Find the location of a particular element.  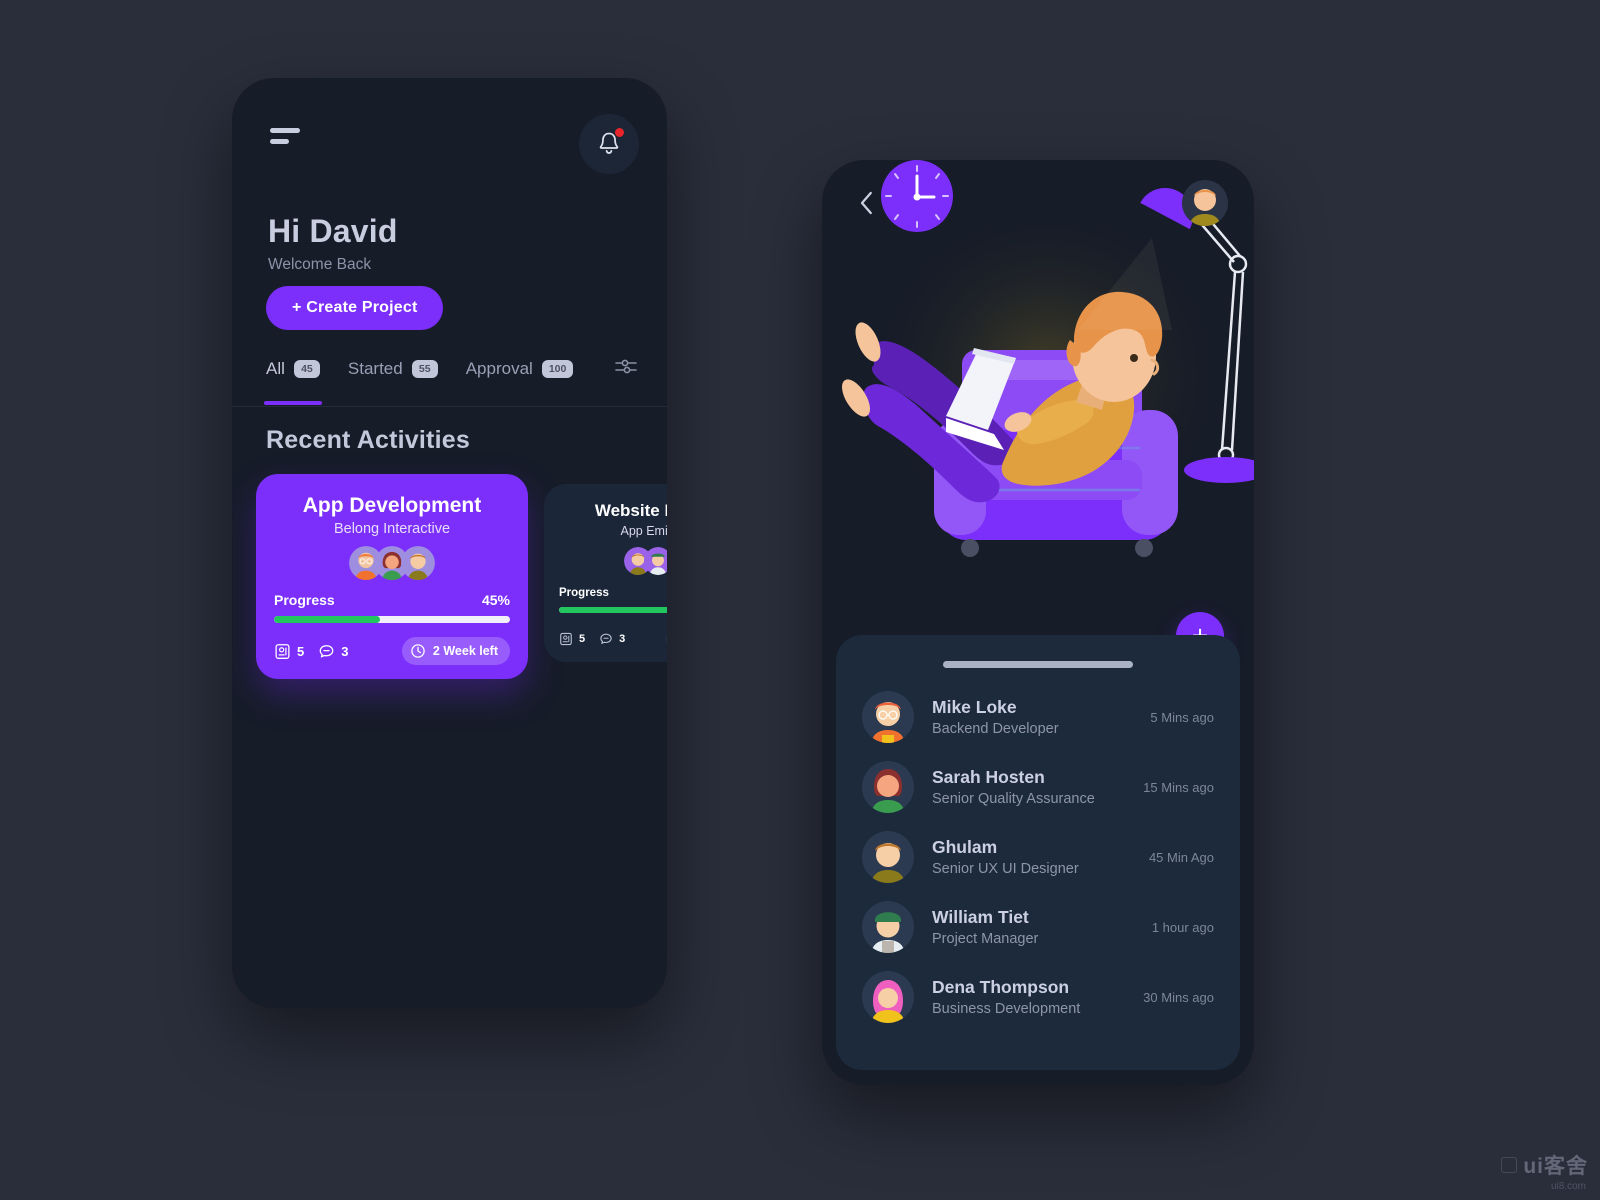

member-info: Ghulam Senior UX UI Designer is located at coordinates (1040, 857).